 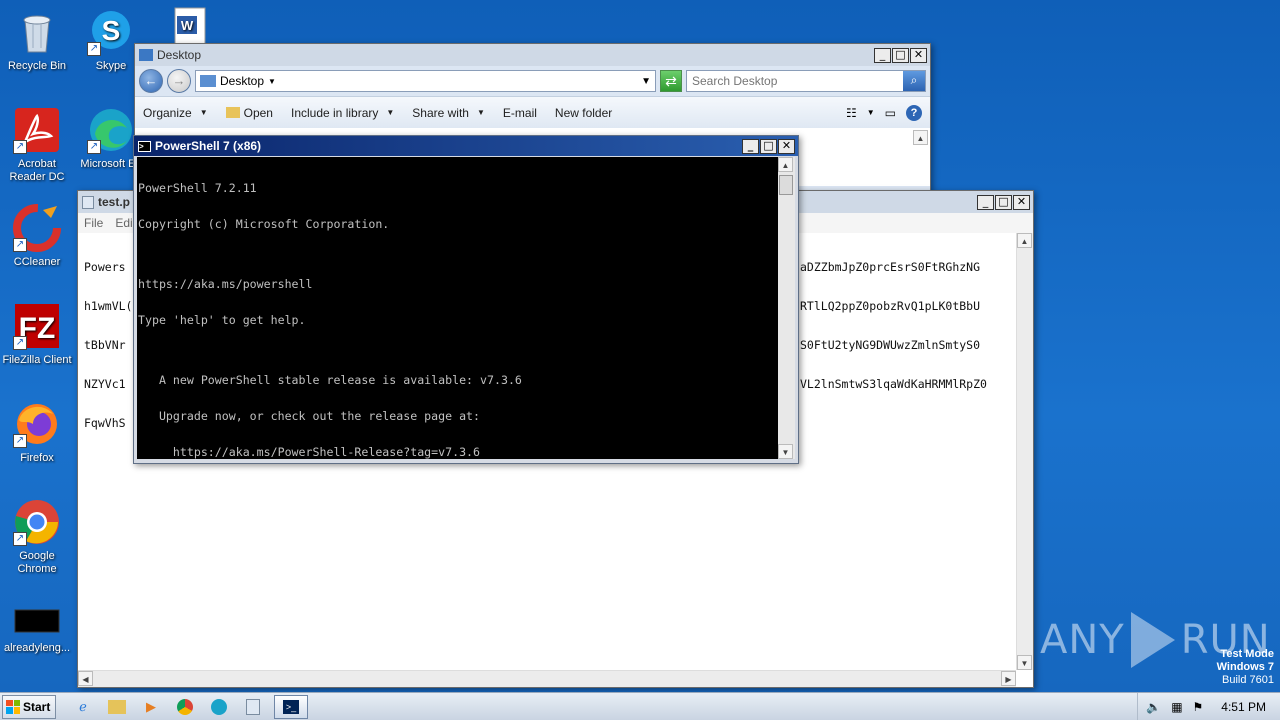 What do you see at coordinates (37, 145) in the screenshot?
I see `desktop-icon-acrobat: ↗ Acrobat Reader DC` at bounding box center [37, 145].